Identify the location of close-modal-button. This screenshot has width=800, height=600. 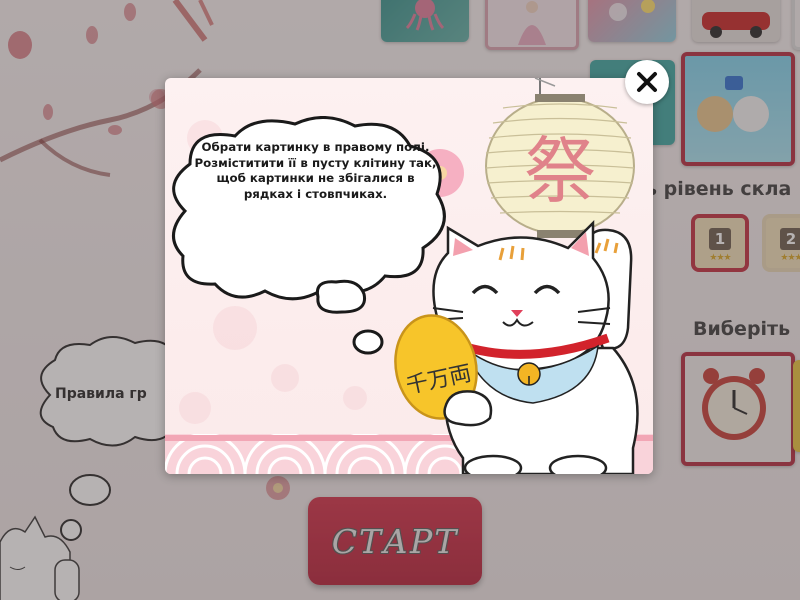
(647, 82).